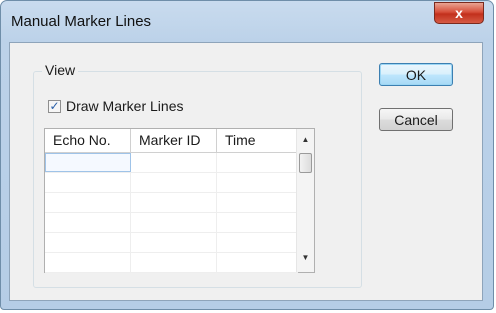 The height and width of the screenshot is (313, 496). Describe the element at coordinates (416, 74) in the screenshot. I see `ok-button: OK` at that location.